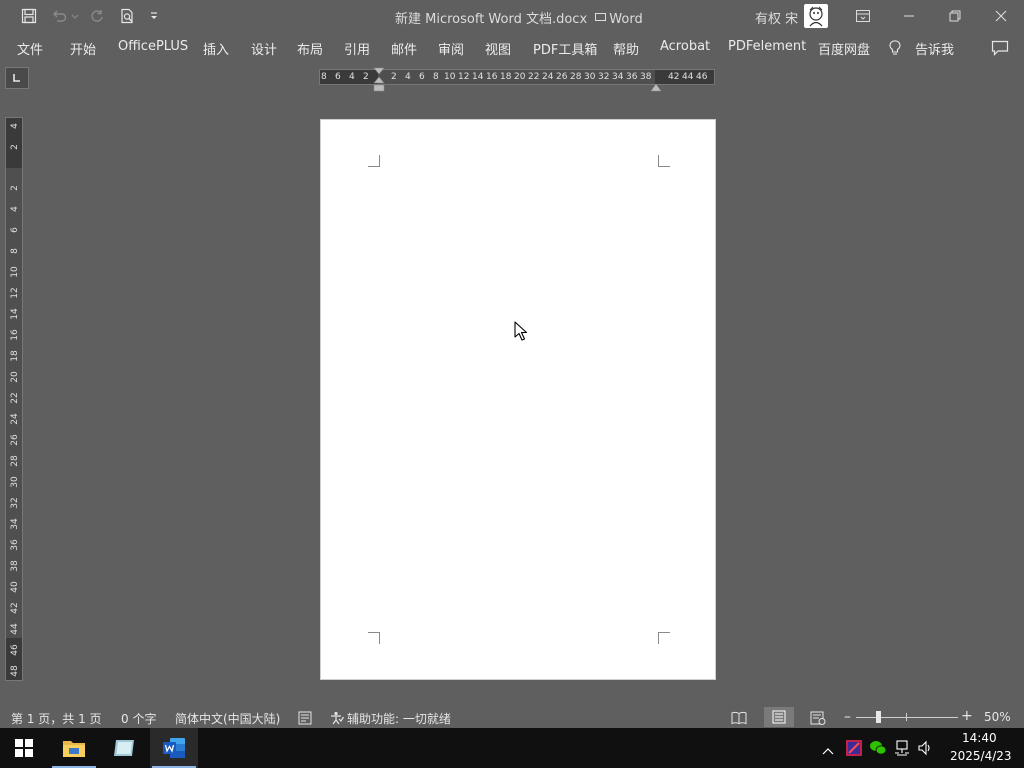  I want to click on menu-file: 文件, so click(30, 48).